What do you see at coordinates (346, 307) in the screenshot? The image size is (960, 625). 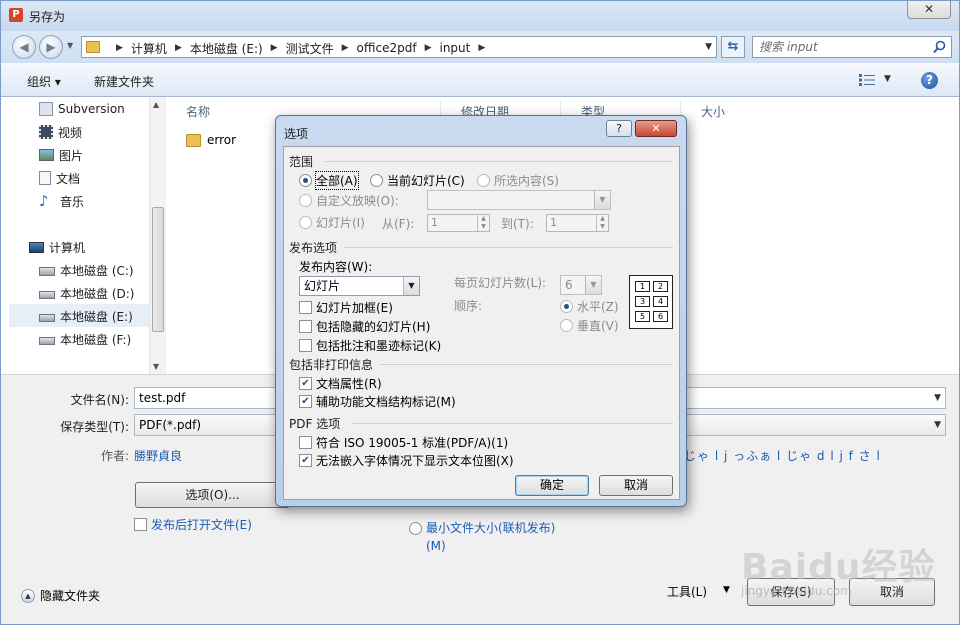 I see `frame-slides-option: 幻灯片加框(E)` at bounding box center [346, 307].